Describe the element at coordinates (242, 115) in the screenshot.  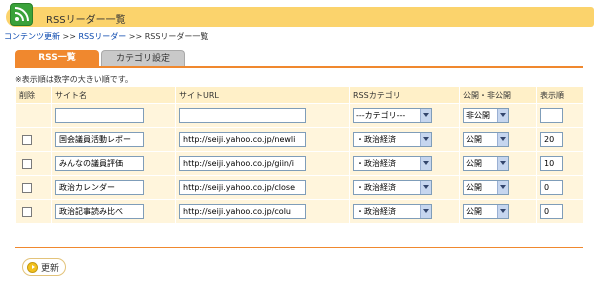
I see `site-url-input` at that location.